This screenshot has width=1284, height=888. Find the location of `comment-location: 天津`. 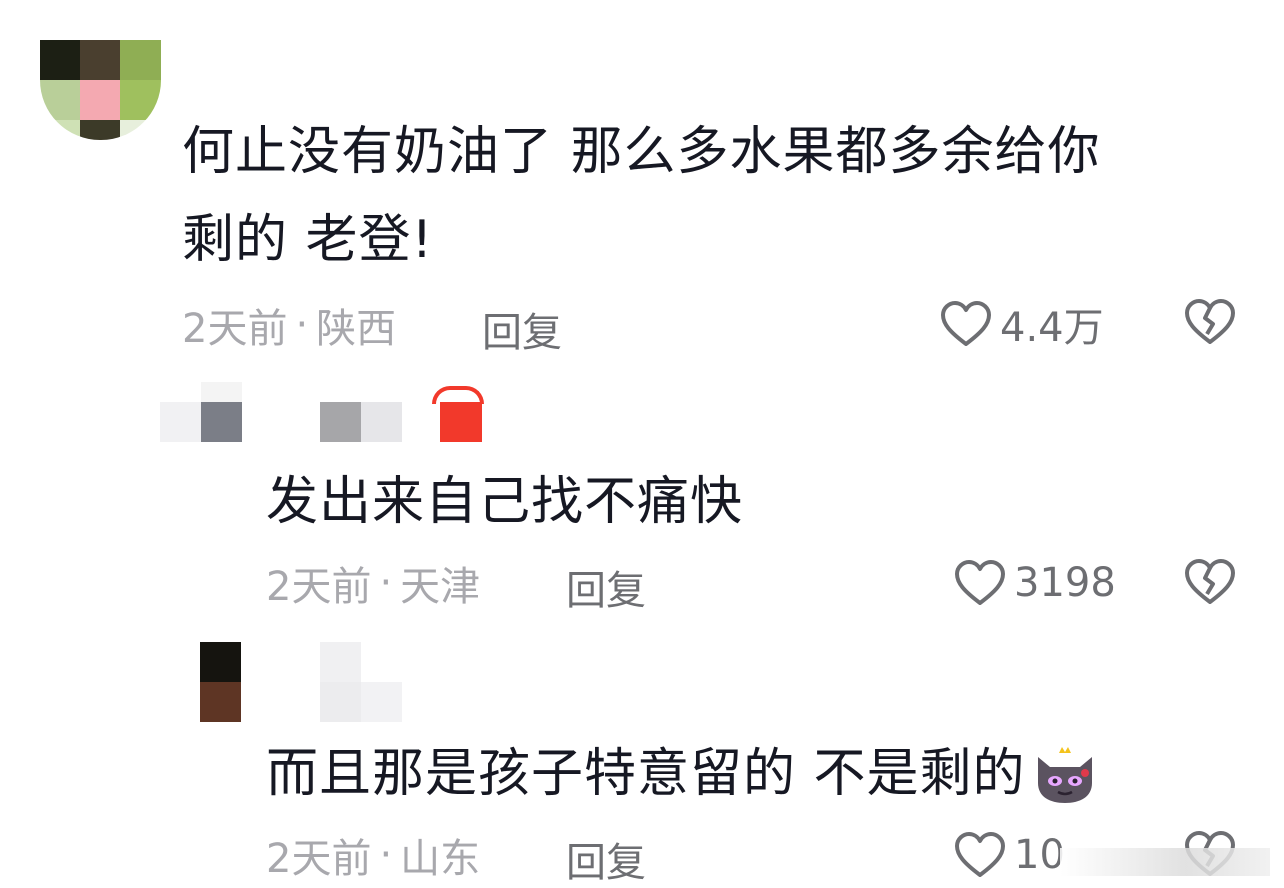

comment-location: 天津 is located at coordinates (440, 587).